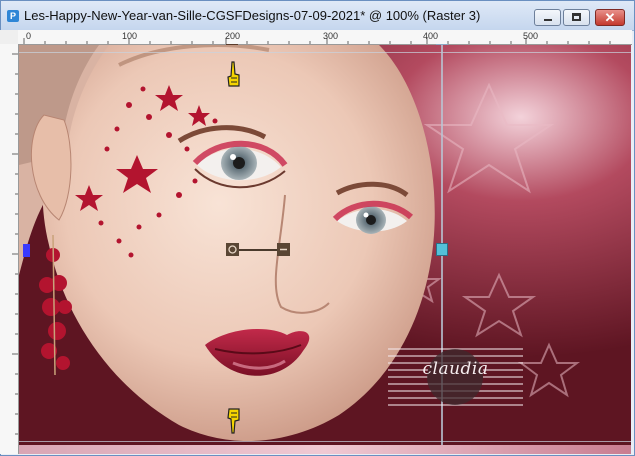 This screenshot has height=456, width=635. I want to click on minimize-button, so click(547, 17).